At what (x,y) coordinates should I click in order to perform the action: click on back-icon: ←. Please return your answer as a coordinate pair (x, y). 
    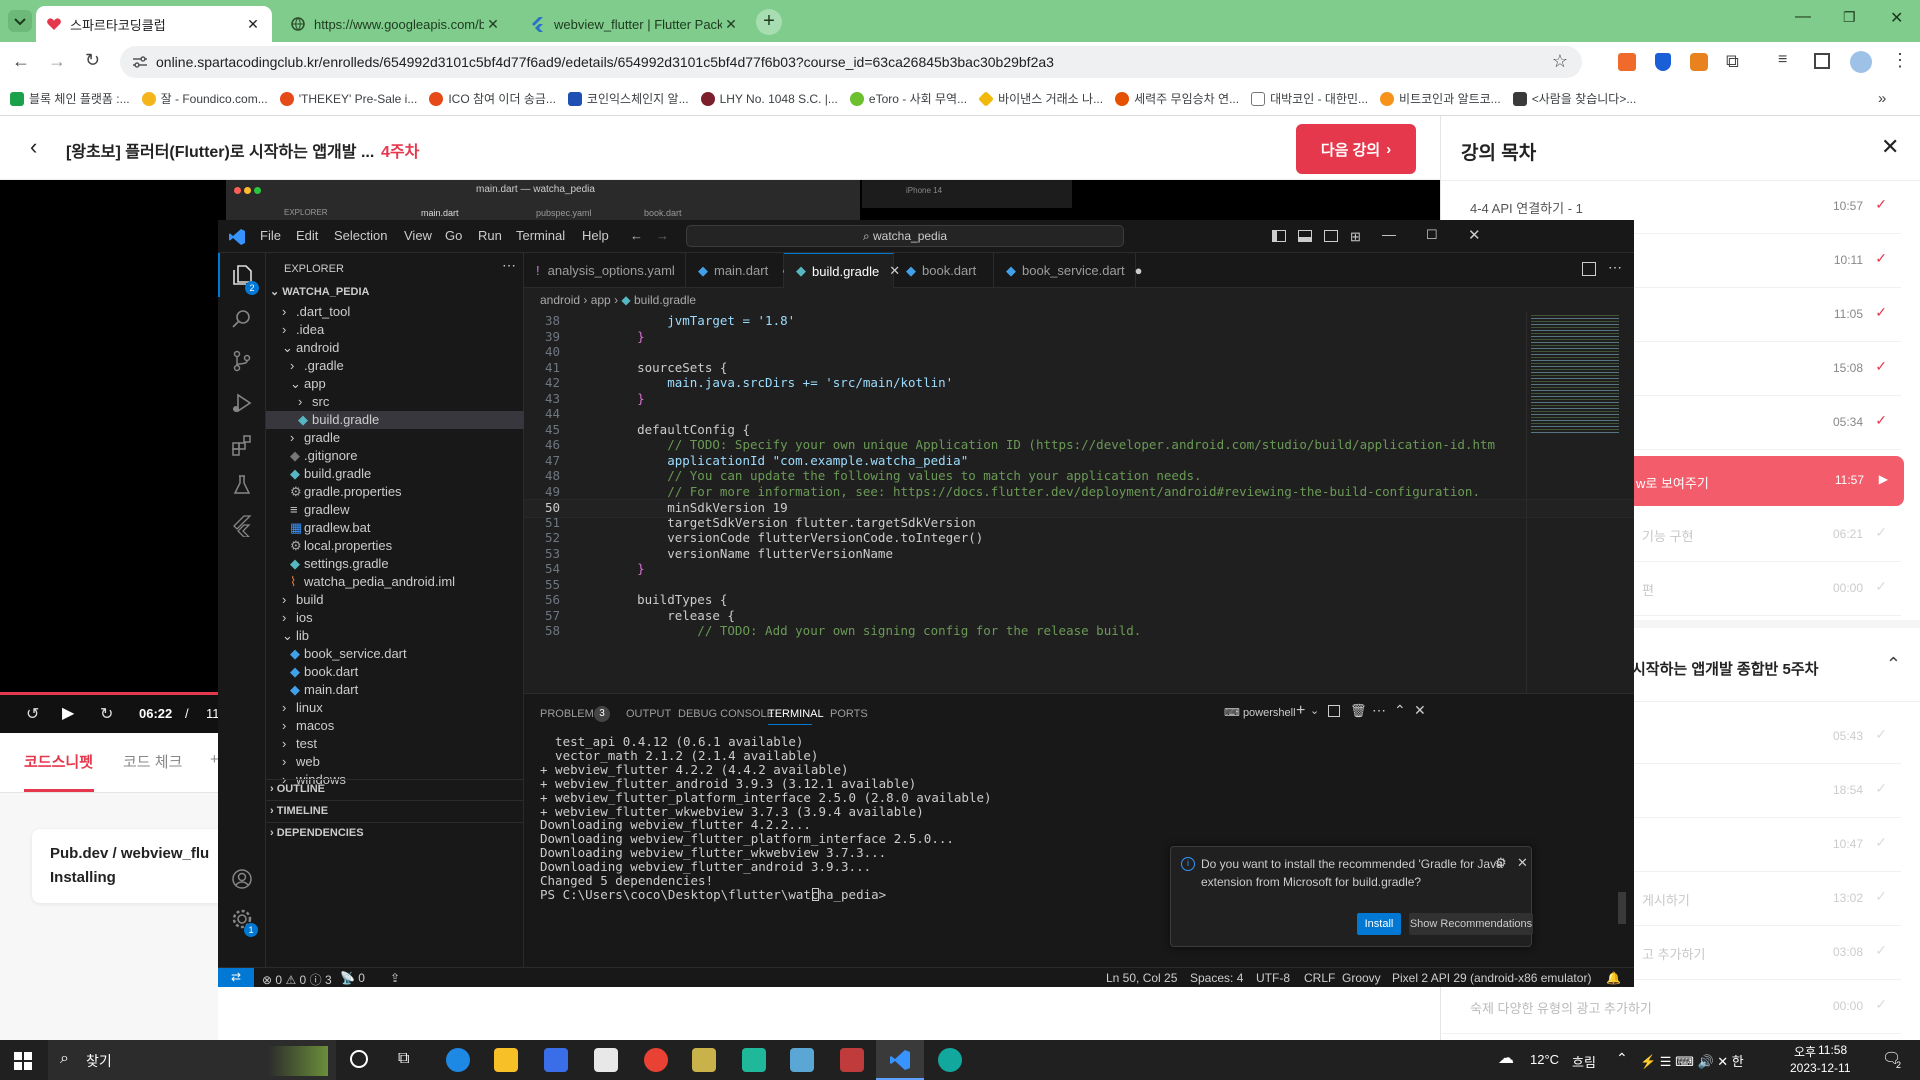
    Looking at the image, I should click on (21, 61).